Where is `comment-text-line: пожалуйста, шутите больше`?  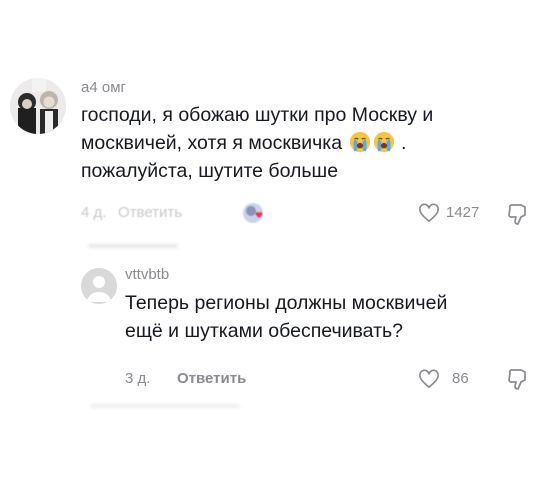
comment-text-line: пожалуйста, шутите больше is located at coordinates (210, 171).